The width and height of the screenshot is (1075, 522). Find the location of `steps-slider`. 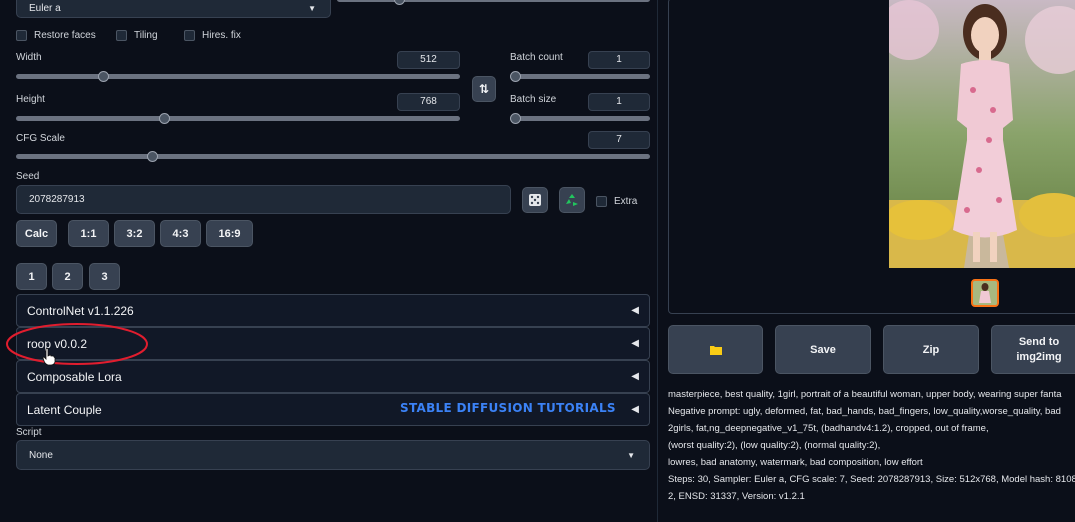

steps-slider is located at coordinates (493, 2).